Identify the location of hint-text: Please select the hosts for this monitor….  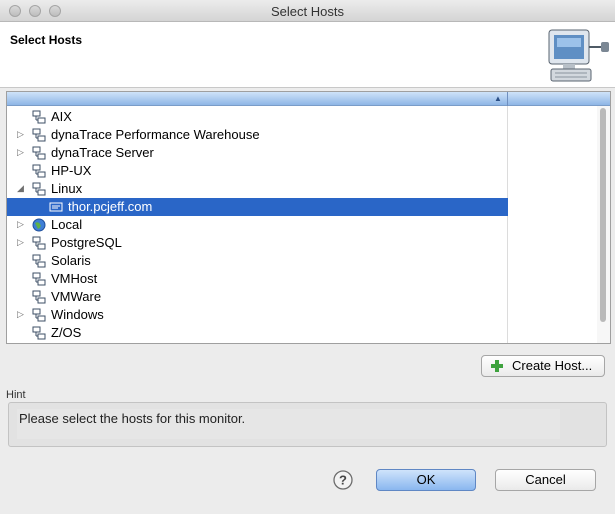
(132, 418).